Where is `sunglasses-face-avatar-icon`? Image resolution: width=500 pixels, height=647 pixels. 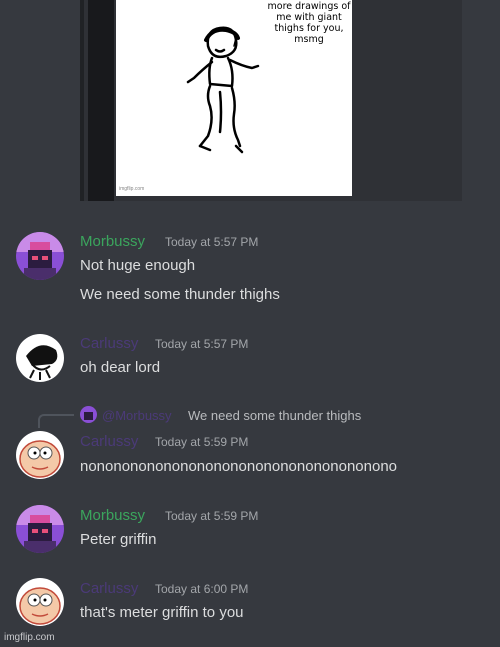 sunglasses-face-avatar-icon is located at coordinates (40, 358).